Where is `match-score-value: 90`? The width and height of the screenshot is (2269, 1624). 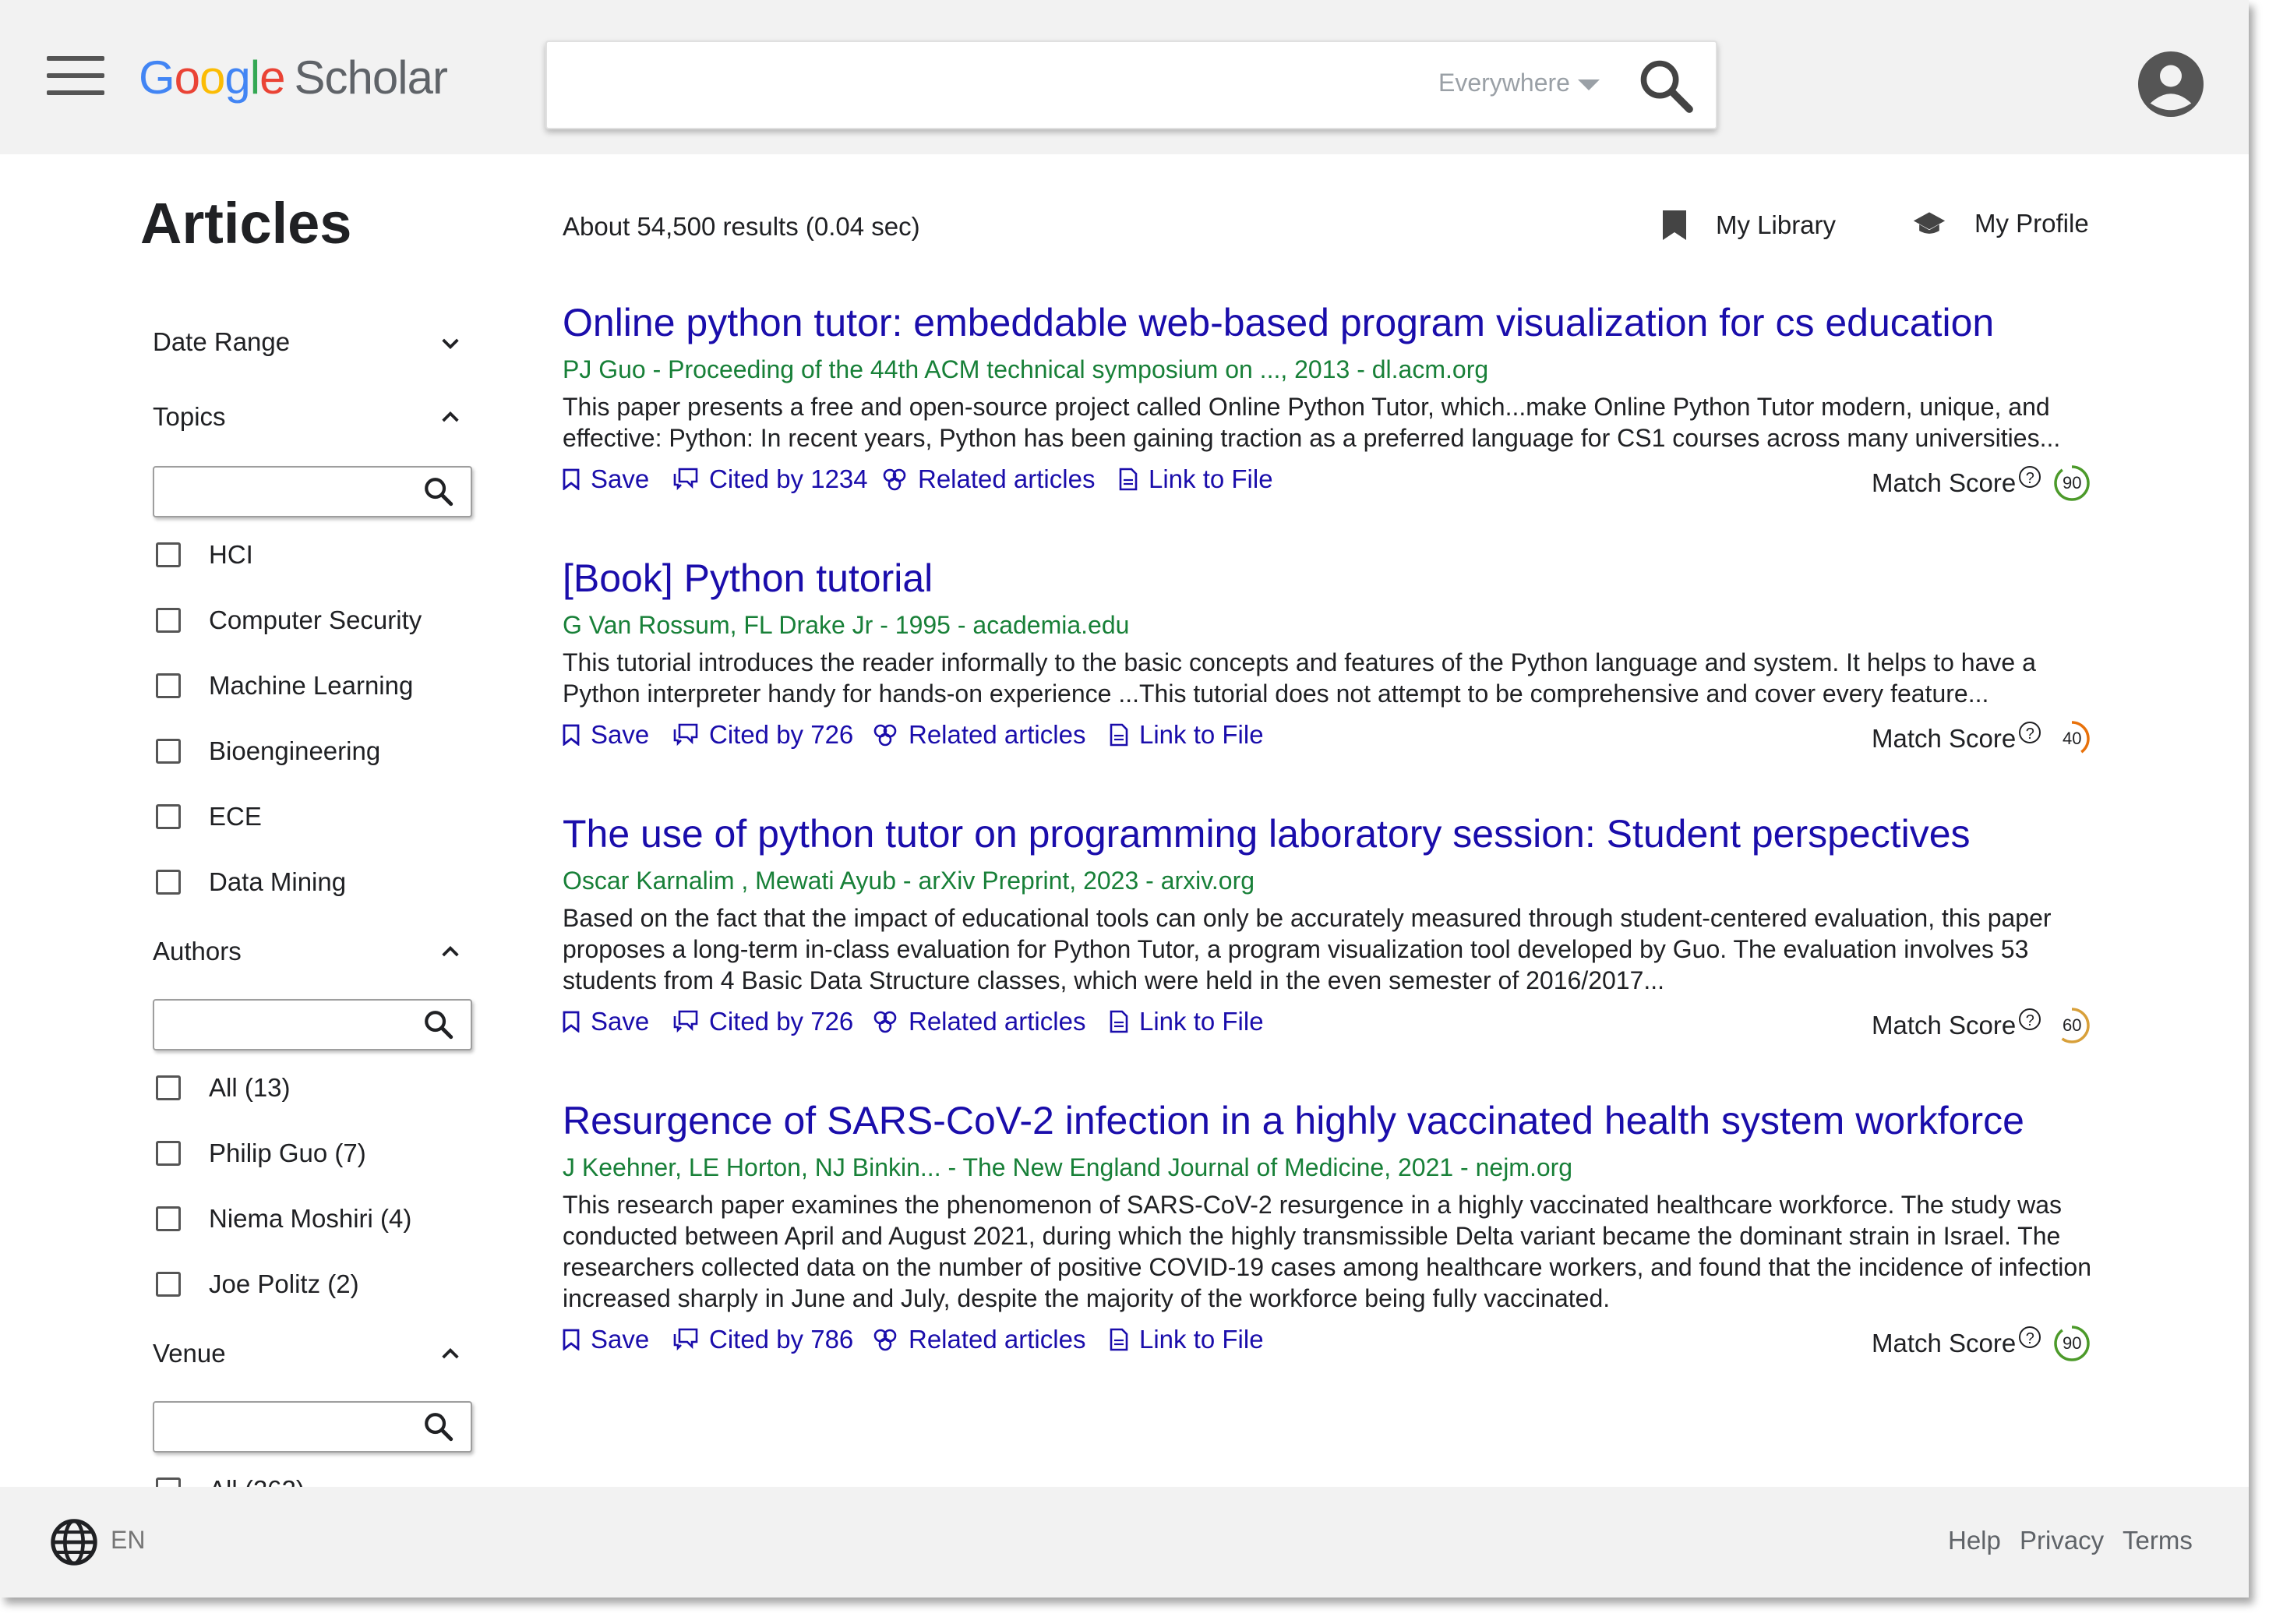
match-score-value: 90 is located at coordinates (2072, 1343).